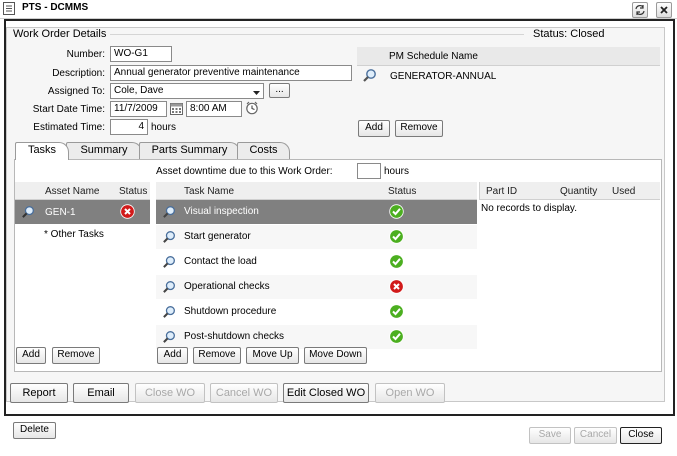 The width and height of the screenshot is (677, 456). What do you see at coordinates (410, 393) in the screenshot?
I see `open-wo-button: Open WO` at bounding box center [410, 393].